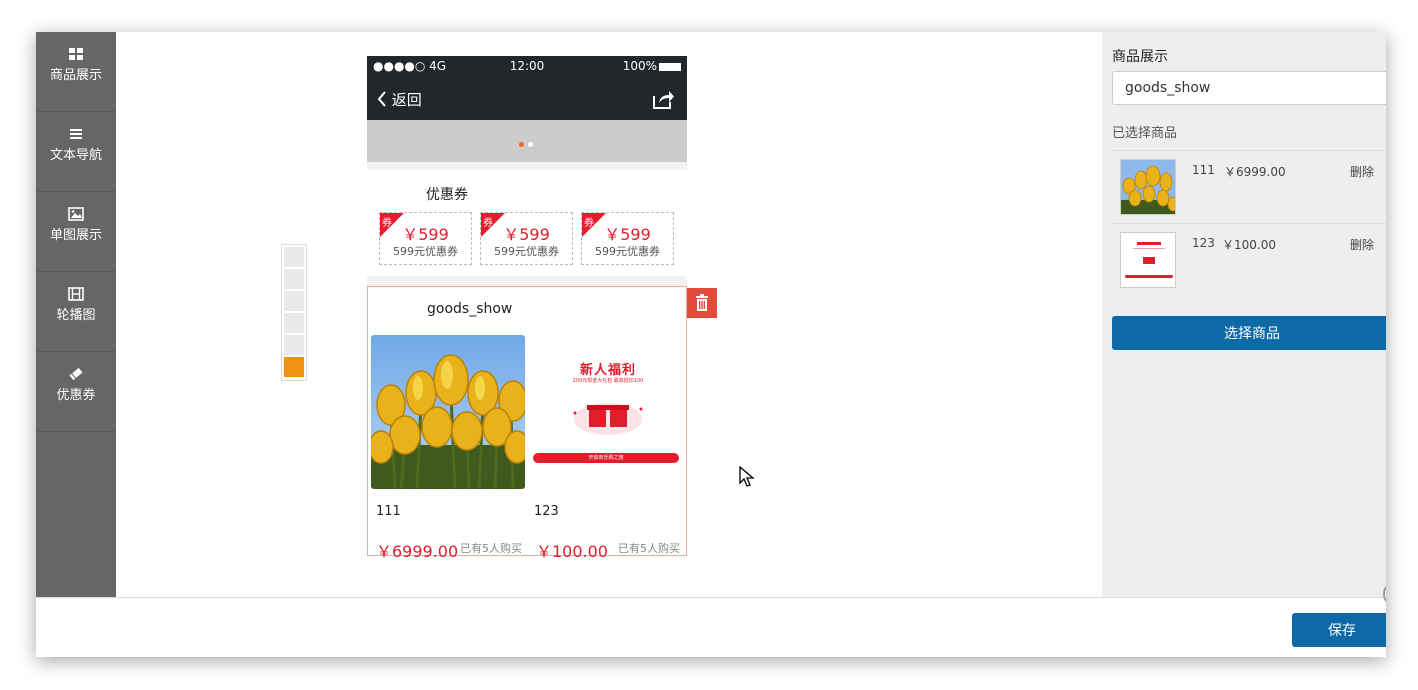 This screenshot has width=1418, height=690. What do you see at coordinates (747, 476) in the screenshot?
I see `mouse-cursor-icon` at bounding box center [747, 476].